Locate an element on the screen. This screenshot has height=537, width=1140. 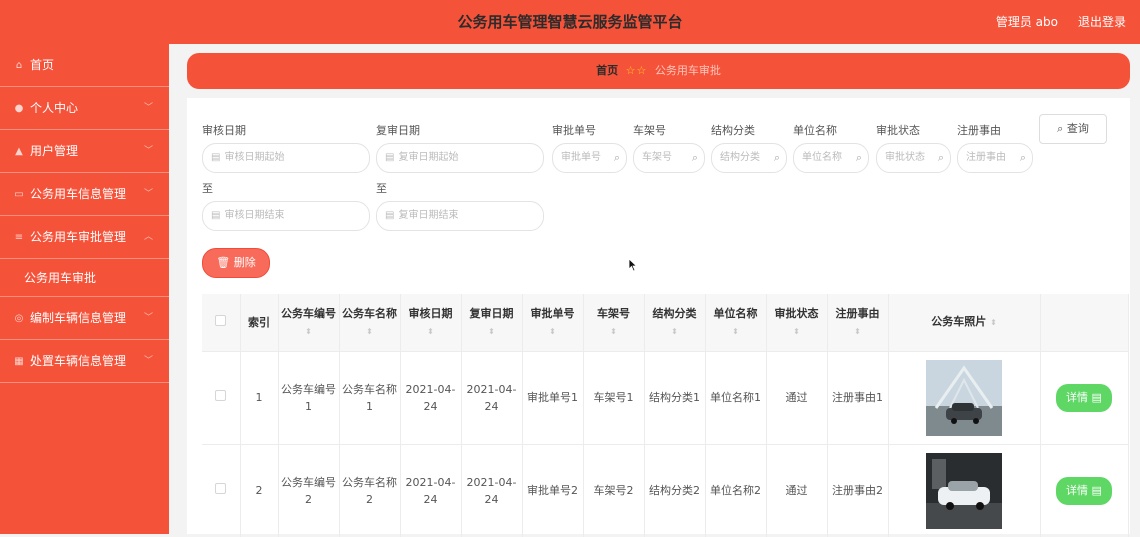
star-icon: ☆☆ is located at coordinates (636, 70).